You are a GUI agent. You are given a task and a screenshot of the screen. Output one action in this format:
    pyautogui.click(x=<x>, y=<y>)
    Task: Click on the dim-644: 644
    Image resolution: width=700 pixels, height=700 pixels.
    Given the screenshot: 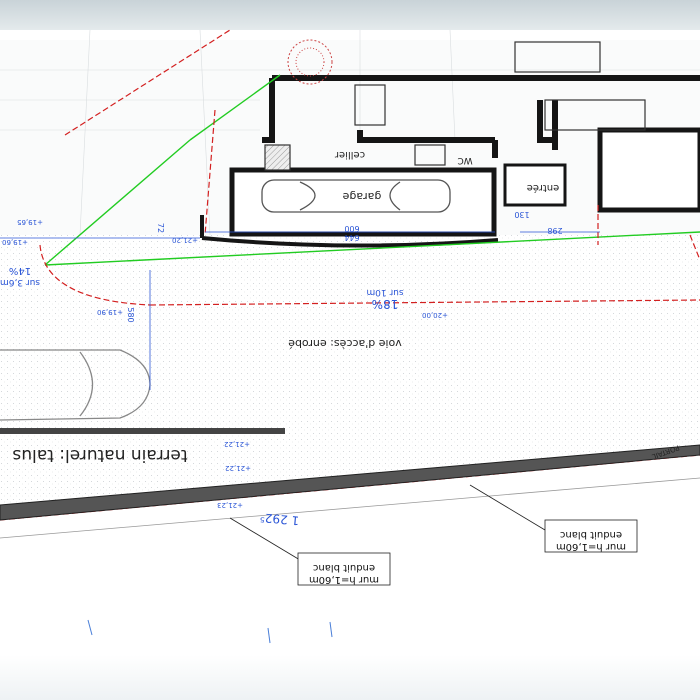 What is the action you would take?
    pyautogui.click(x=351, y=237)
    